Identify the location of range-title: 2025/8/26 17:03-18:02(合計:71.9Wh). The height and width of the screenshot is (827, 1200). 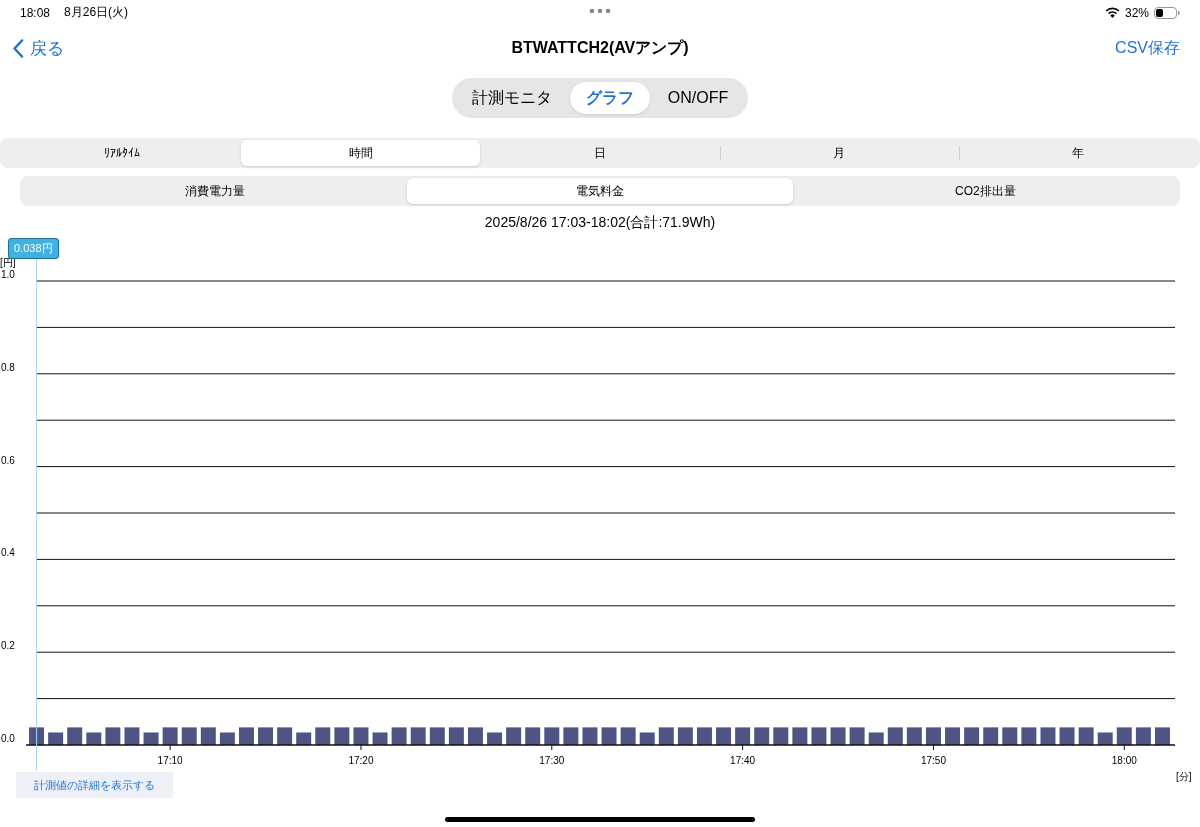
(600, 223).